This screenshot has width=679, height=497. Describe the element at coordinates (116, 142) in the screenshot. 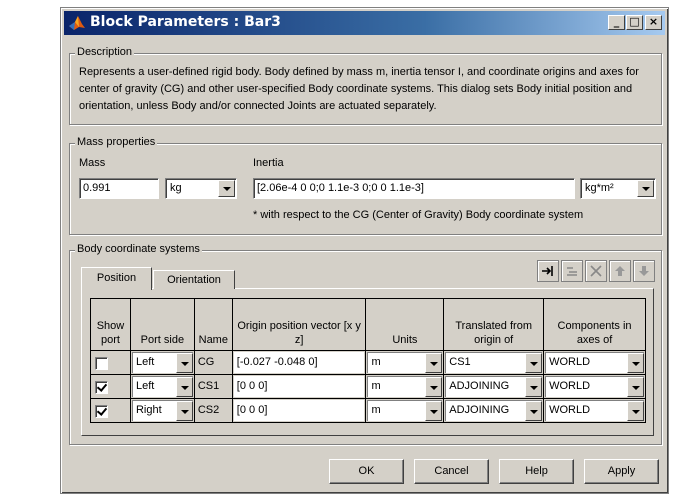

I see `mass-properties-legend: Mass properties` at that location.